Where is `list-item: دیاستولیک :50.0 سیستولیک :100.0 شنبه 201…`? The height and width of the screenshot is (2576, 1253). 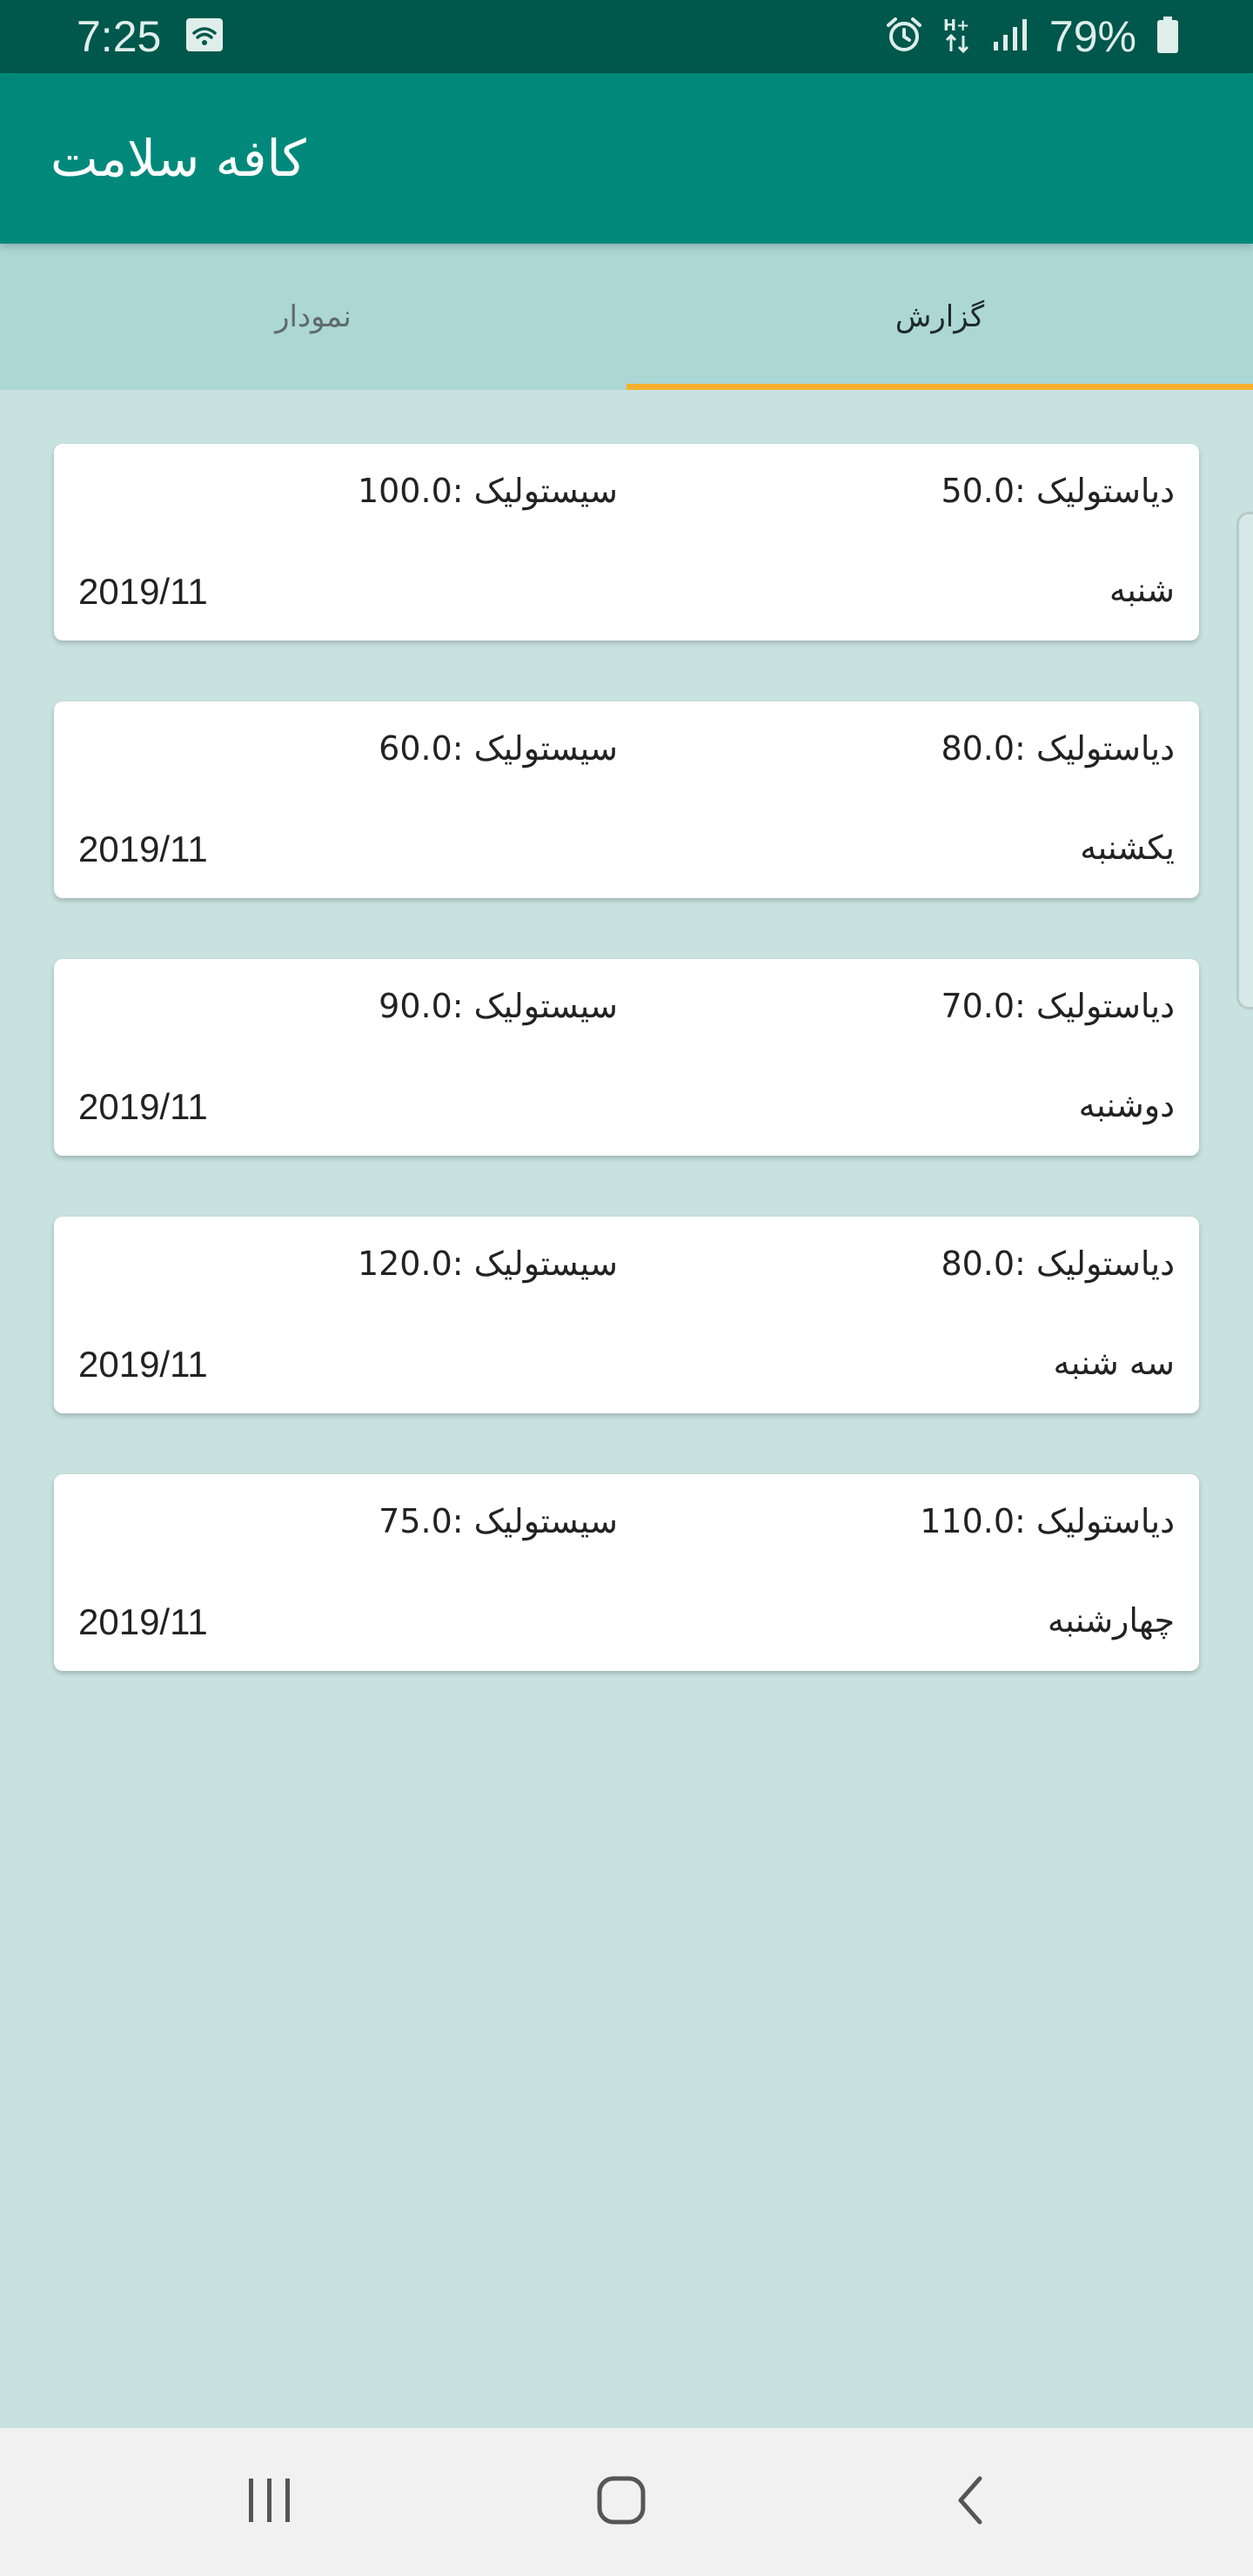 list-item: دیاستولیک :50.0 سیستولیک :100.0 شنبه 201… is located at coordinates (626, 542).